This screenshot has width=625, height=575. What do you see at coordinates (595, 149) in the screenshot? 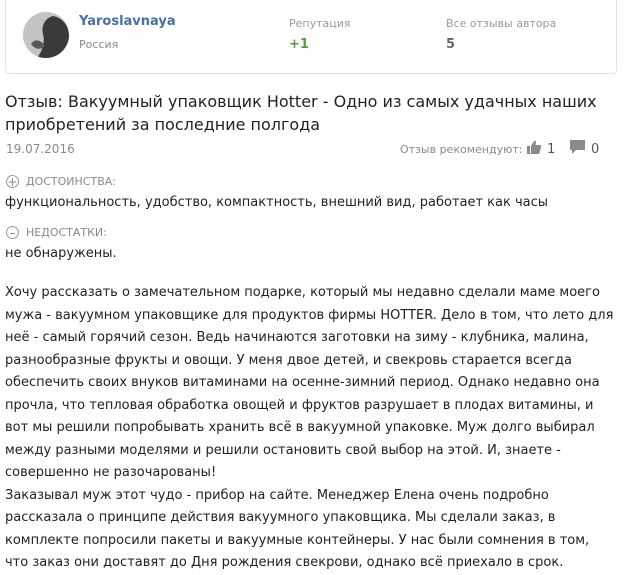
I see `comment-count: 0` at bounding box center [595, 149].